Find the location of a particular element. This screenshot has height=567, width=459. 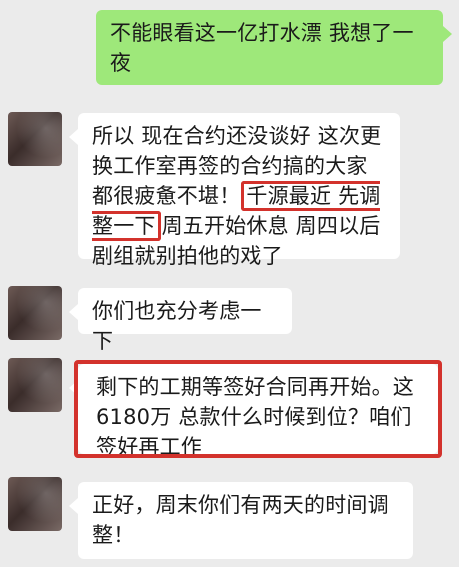

incoming-message-bubble: 你们也充分考虑一下 is located at coordinates (180, 320).